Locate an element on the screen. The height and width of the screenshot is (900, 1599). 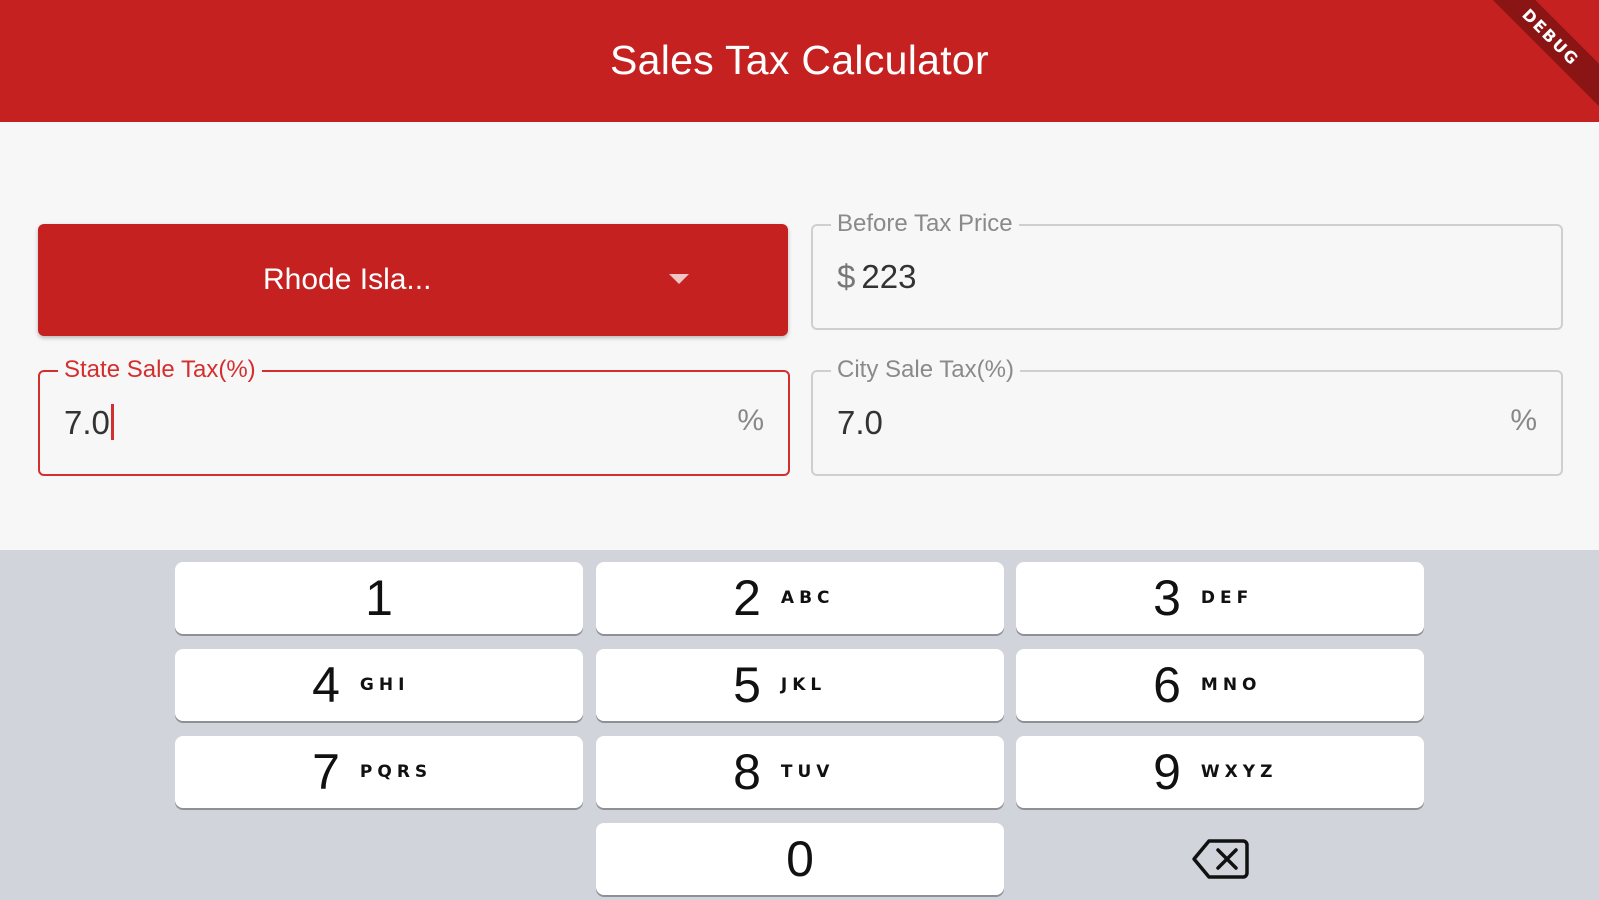
state-tax-percent-suffix: % is located at coordinates (750, 420).